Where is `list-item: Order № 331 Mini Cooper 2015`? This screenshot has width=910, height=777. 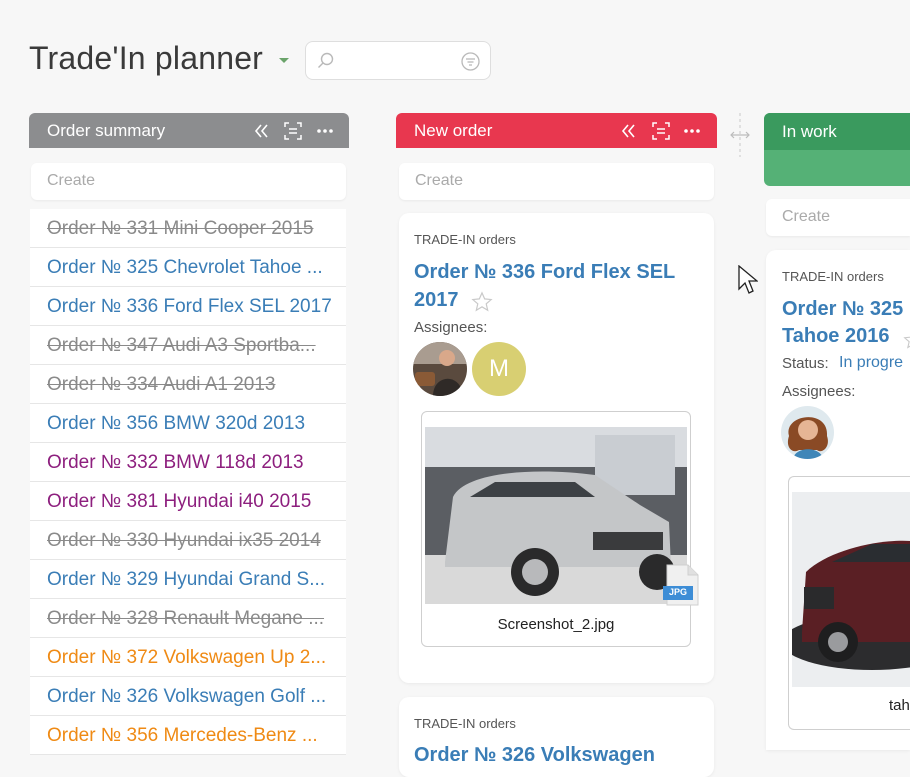
list-item: Order № 331 Mini Cooper 2015 is located at coordinates (188, 228).